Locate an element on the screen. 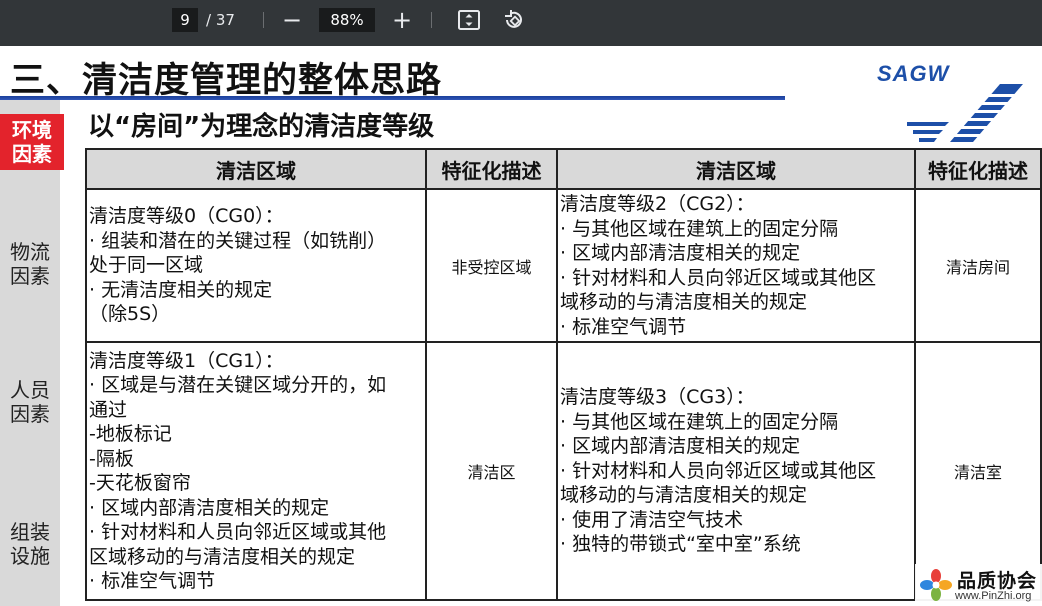  watermark-name: 品质协会 is located at coordinates (997, 581).